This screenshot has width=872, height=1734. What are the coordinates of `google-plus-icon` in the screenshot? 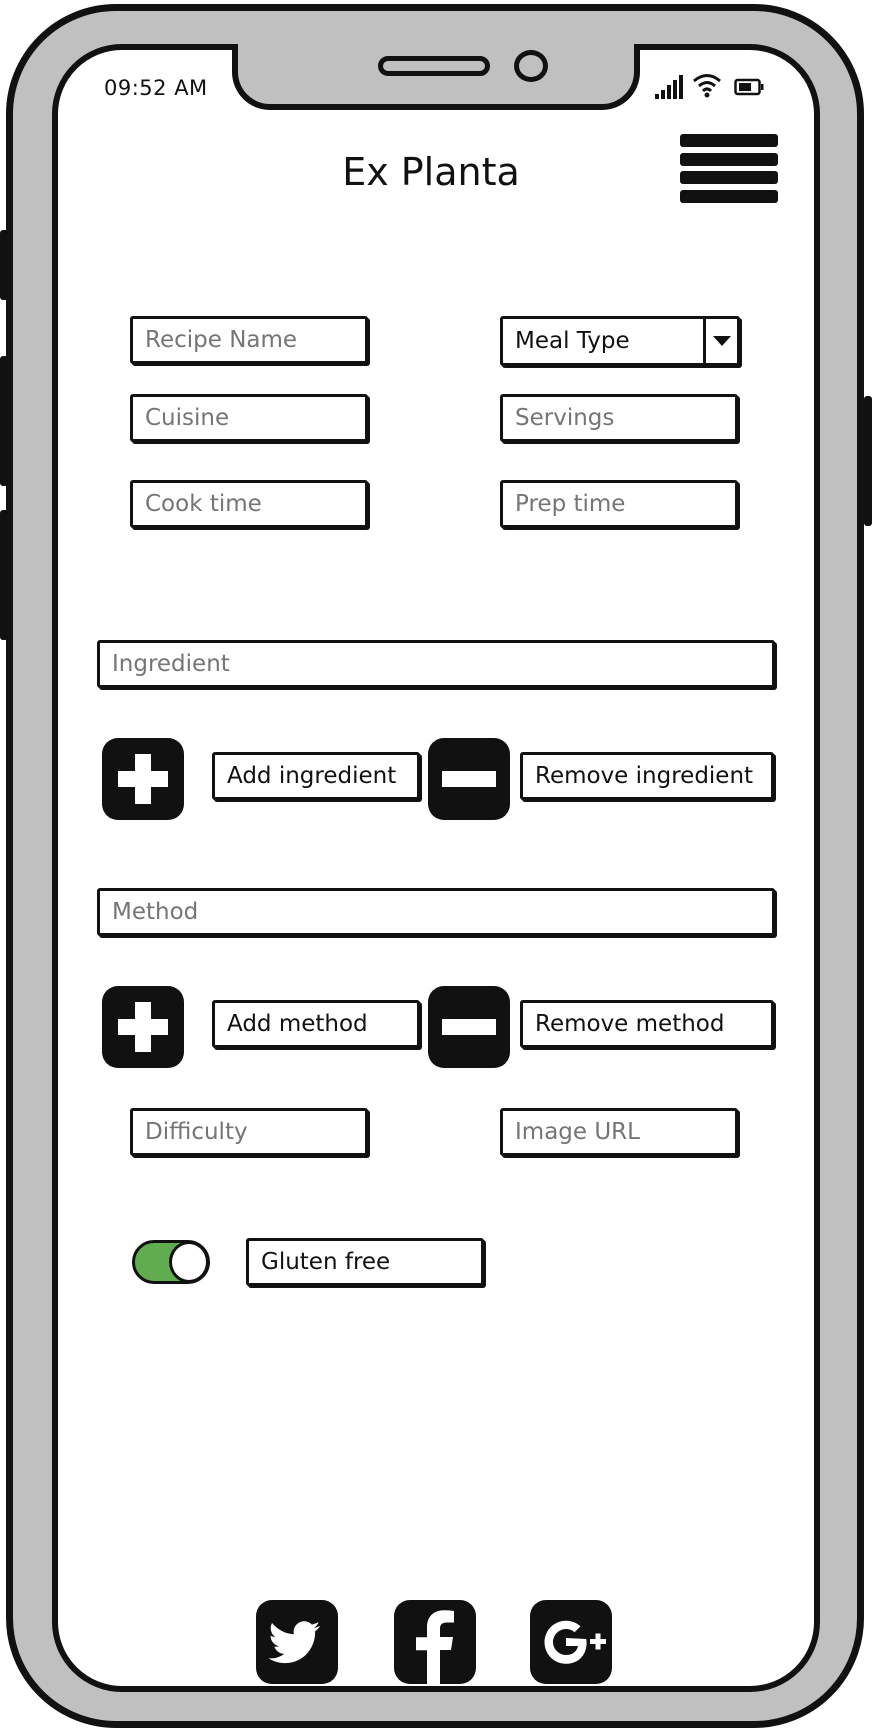 It's located at (571, 1642).